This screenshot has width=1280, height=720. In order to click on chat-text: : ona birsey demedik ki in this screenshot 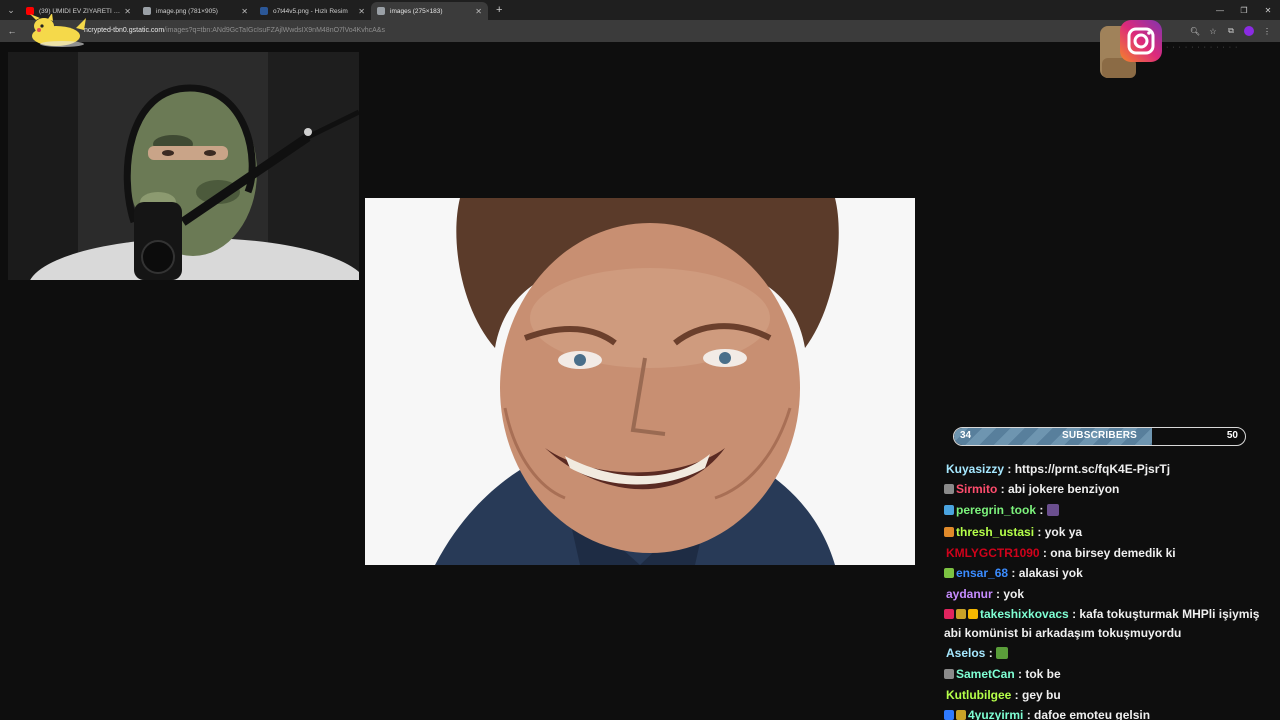, I will do `click(1107, 552)`.